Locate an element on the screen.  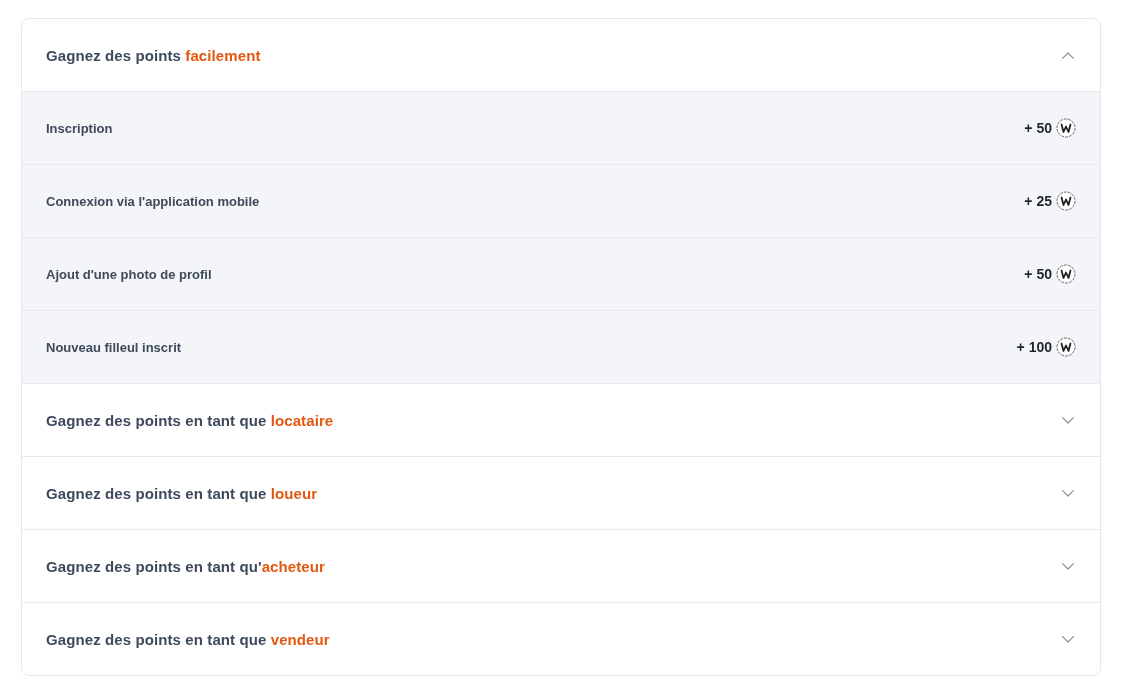
section-heading: Gagnez des points en tant qu'acheteur is located at coordinates (185, 566).